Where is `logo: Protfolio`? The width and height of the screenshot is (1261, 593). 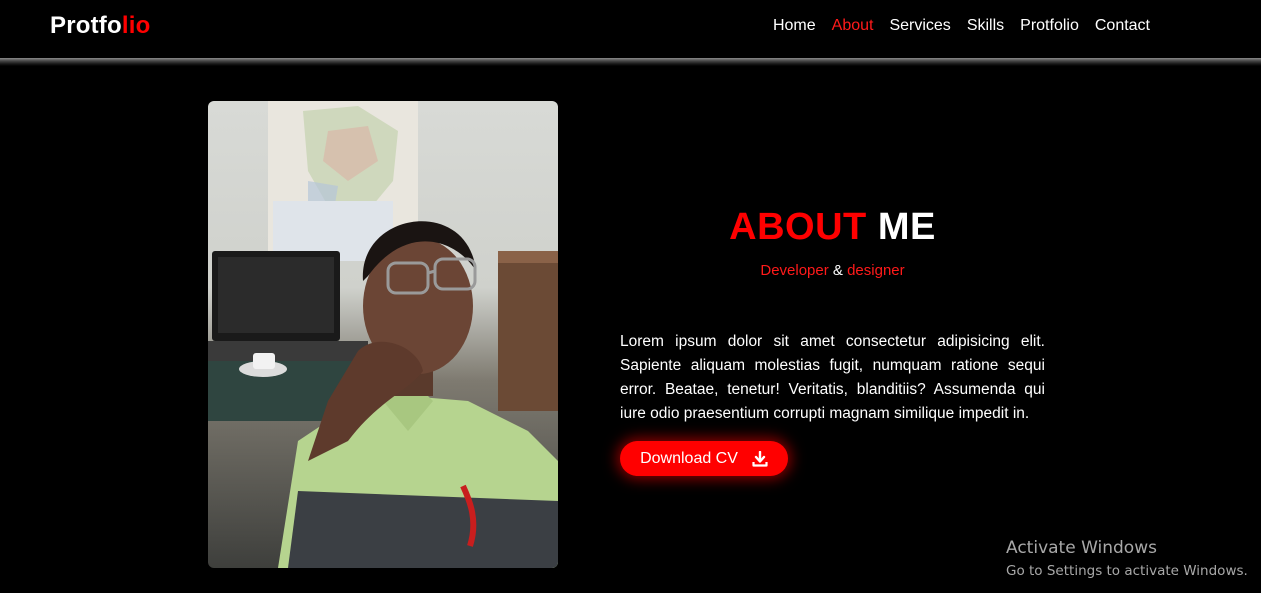
logo: Protfolio is located at coordinates (100, 26).